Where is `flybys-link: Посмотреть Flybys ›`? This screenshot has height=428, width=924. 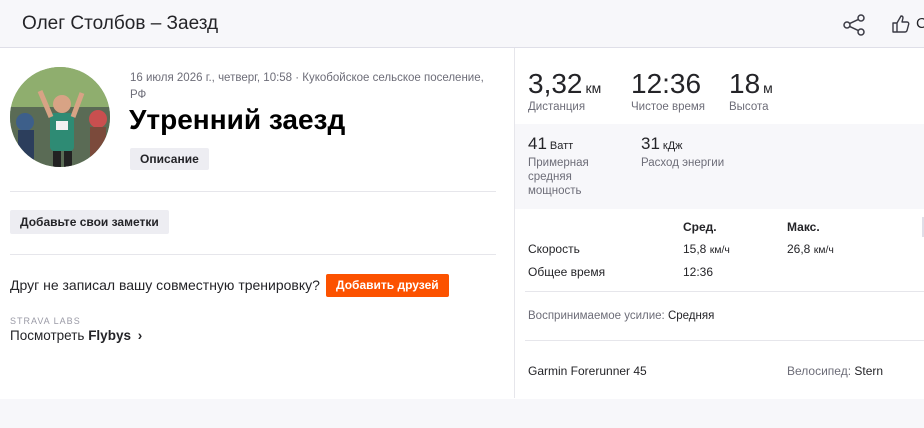
flybys-link: Посмотреть Flybys › is located at coordinates (76, 335).